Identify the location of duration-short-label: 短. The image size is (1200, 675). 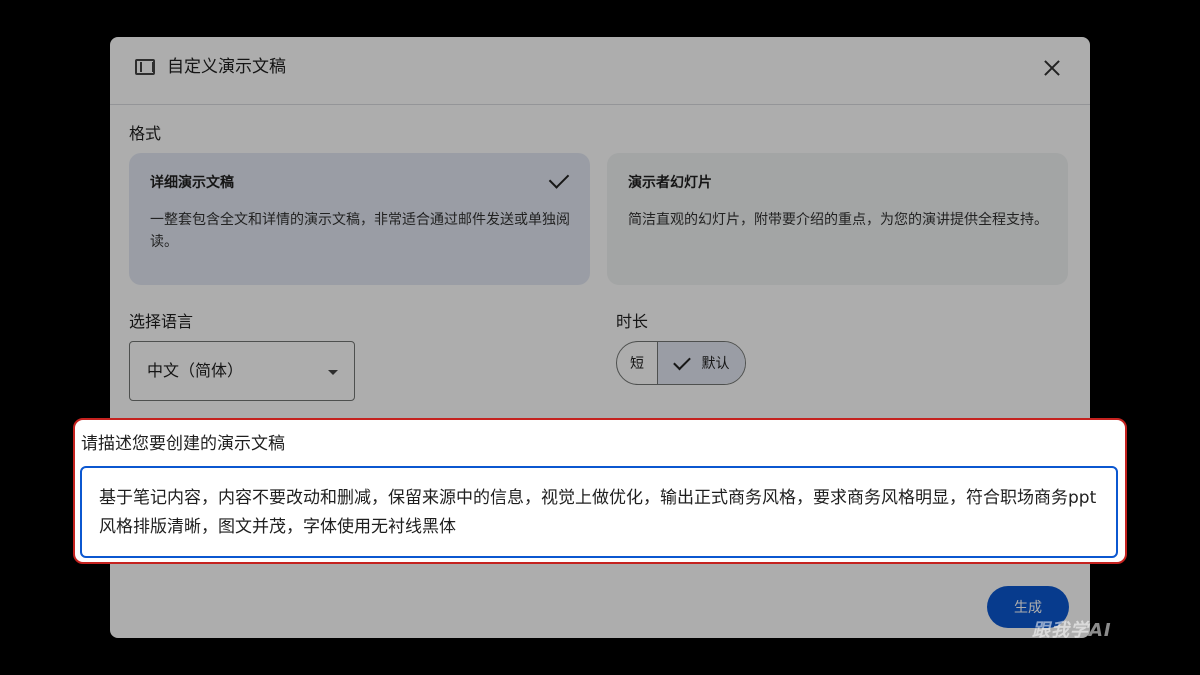
(637, 364).